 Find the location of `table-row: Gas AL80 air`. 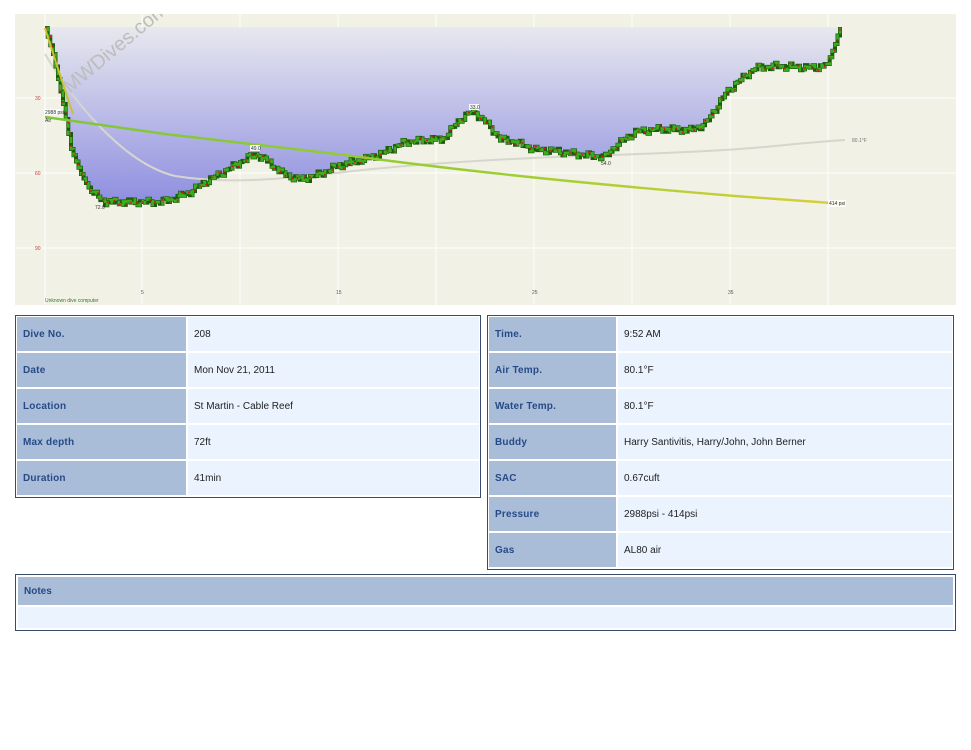

table-row: Gas AL80 air is located at coordinates (720, 550).